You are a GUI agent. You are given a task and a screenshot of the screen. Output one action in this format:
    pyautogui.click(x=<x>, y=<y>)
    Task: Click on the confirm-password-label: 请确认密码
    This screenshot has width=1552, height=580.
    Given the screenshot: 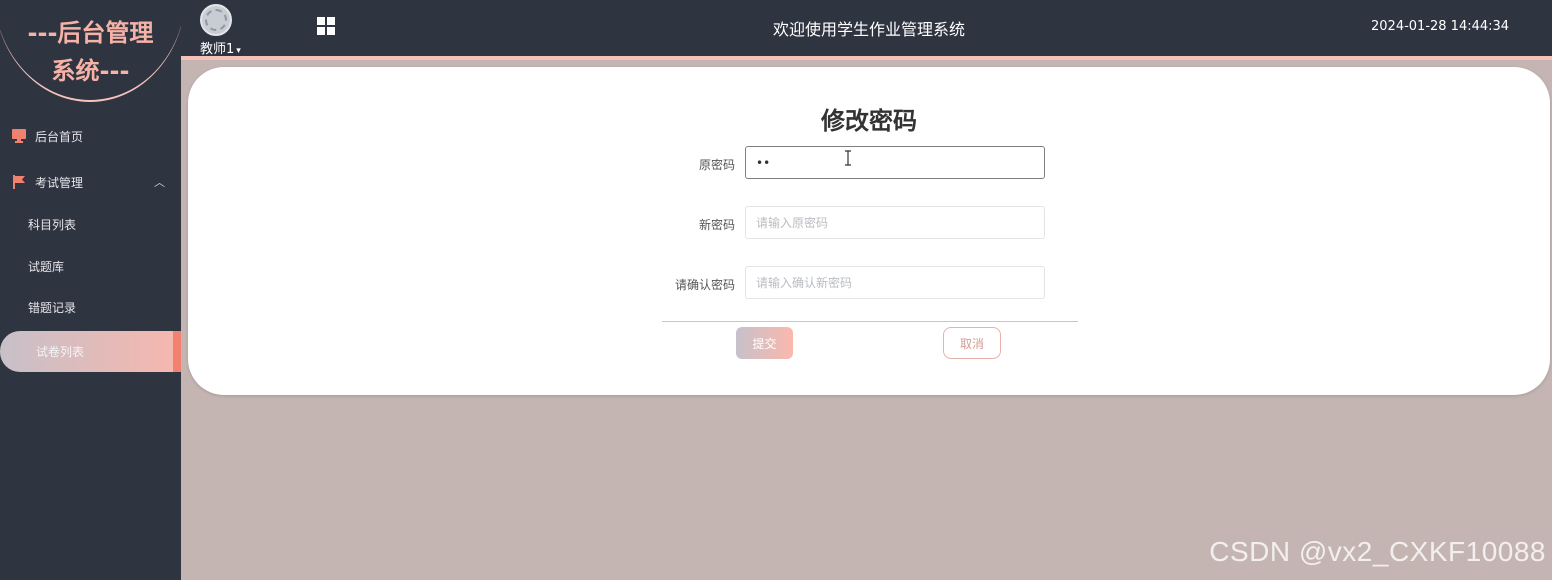 What is the action you would take?
    pyautogui.click(x=704, y=285)
    